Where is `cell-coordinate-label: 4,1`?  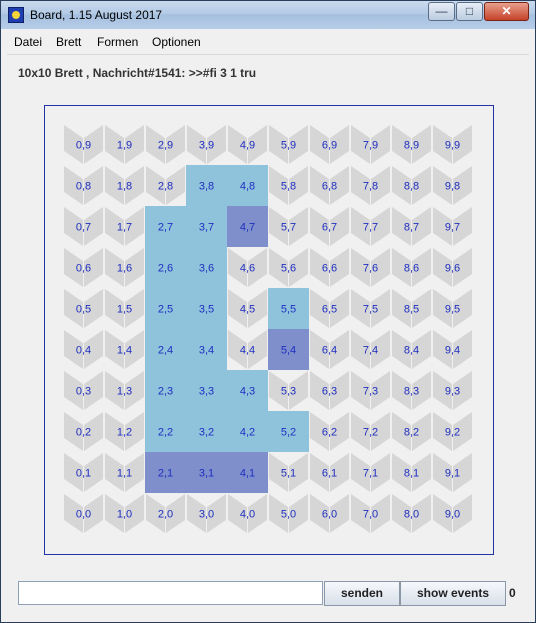
cell-coordinate-label: 4,1 is located at coordinates (247, 474).